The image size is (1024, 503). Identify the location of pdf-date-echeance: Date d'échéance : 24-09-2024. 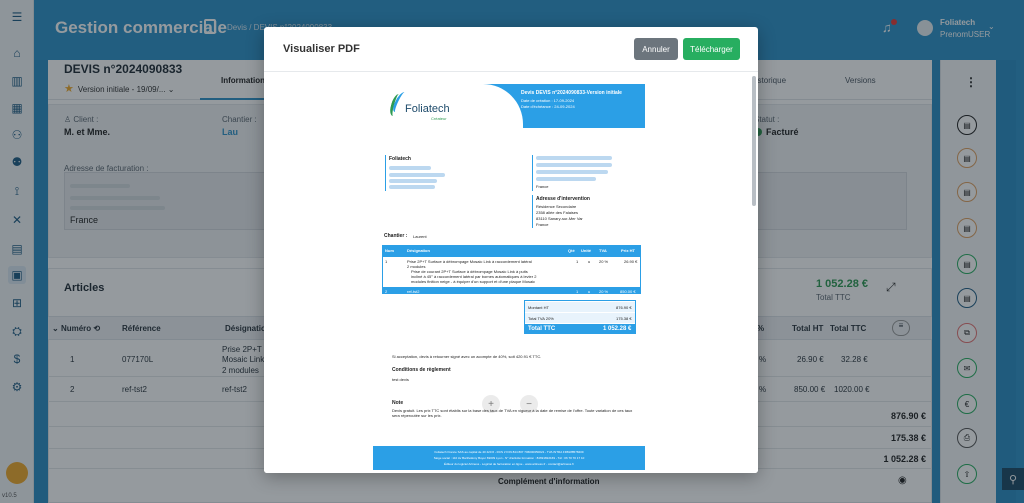
(548, 106).